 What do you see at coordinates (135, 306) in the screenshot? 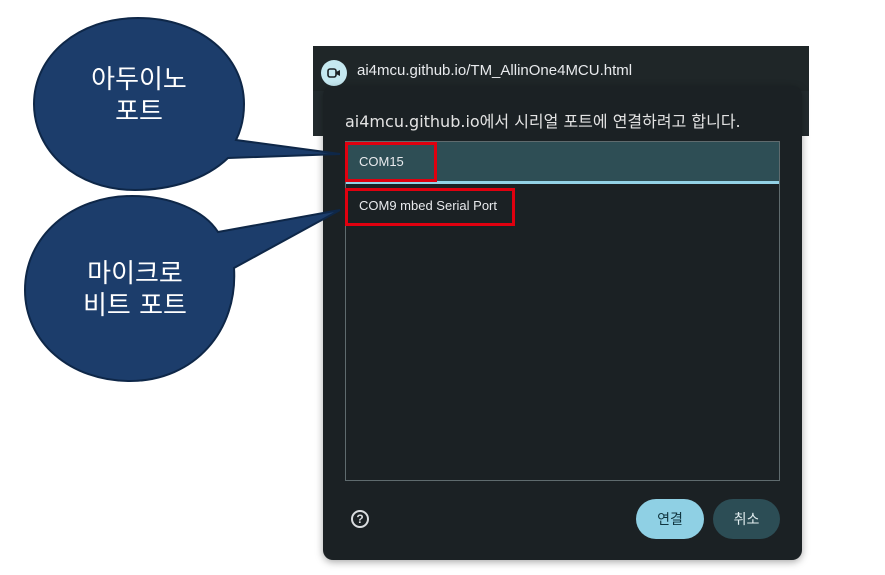
I see `callout-microbit-line2: 비트 포트` at bounding box center [135, 306].